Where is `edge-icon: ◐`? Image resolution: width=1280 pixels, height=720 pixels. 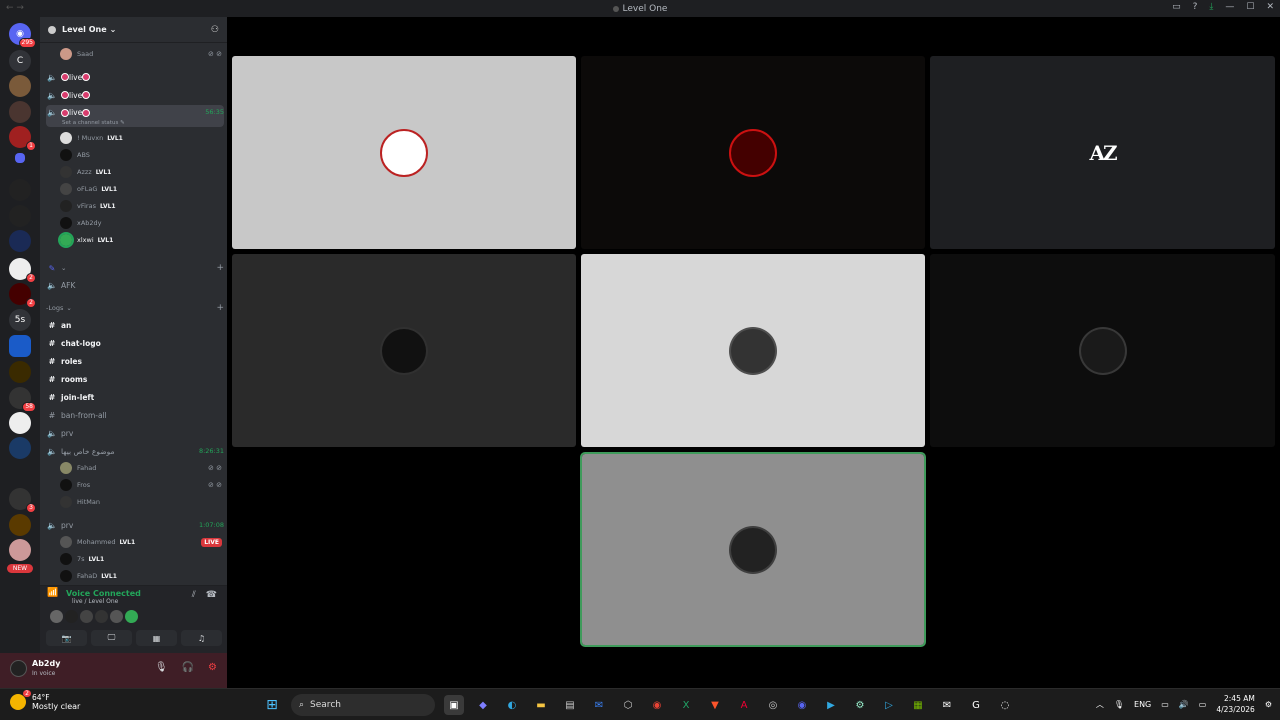
edge-icon: ◐ is located at coordinates (512, 705).